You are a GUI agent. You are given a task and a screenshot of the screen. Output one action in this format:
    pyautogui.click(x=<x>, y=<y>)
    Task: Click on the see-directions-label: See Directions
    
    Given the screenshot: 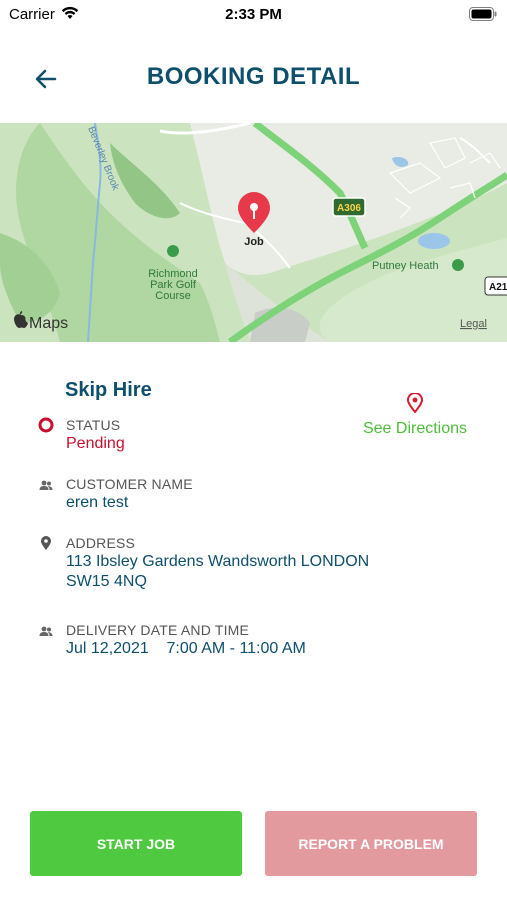 What is the action you would take?
    pyautogui.click(x=415, y=429)
    